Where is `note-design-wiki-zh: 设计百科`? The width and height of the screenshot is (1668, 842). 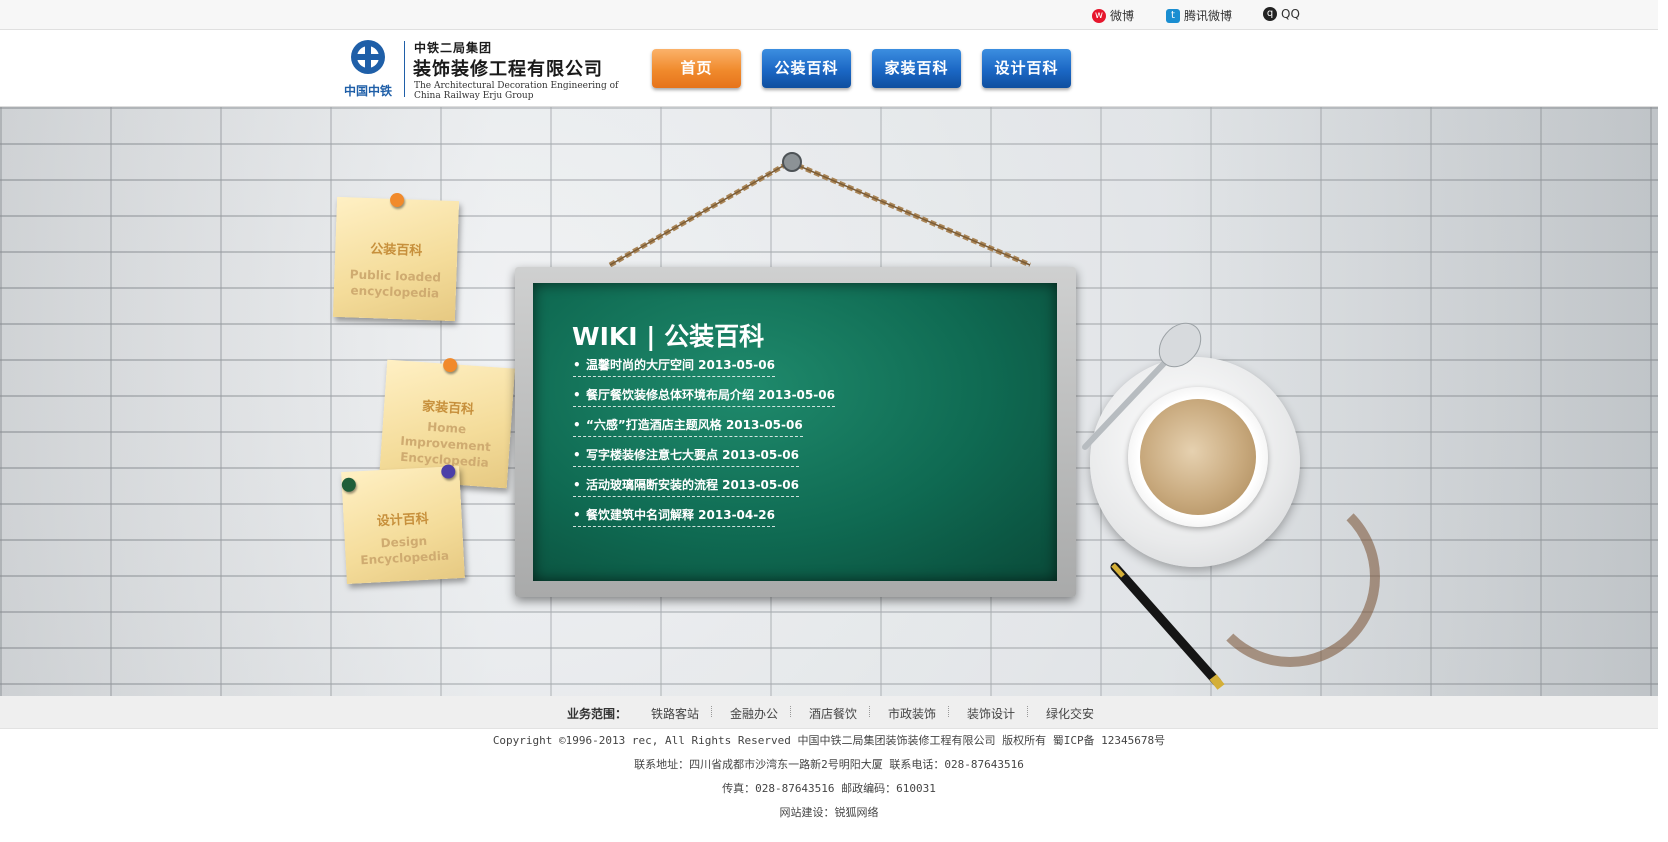 note-design-wiki-zh: 设计百科 is located at coordinates (403, 520).